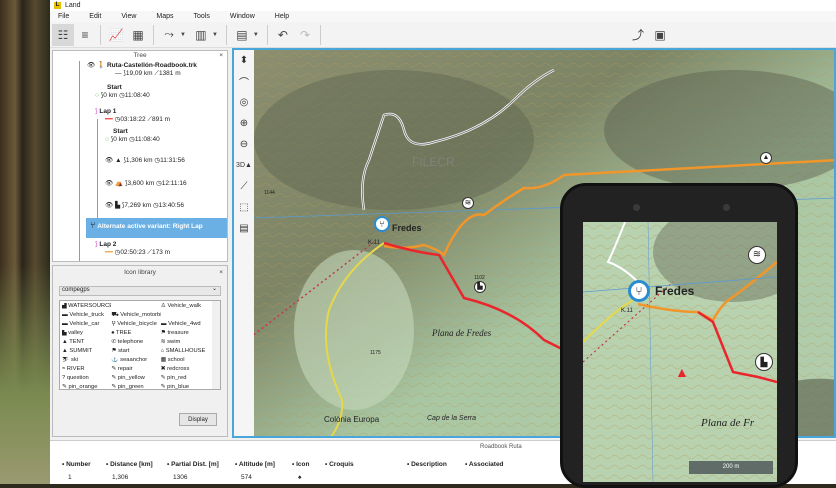  I want to click on device-icon: ▣, so click(660, 35).